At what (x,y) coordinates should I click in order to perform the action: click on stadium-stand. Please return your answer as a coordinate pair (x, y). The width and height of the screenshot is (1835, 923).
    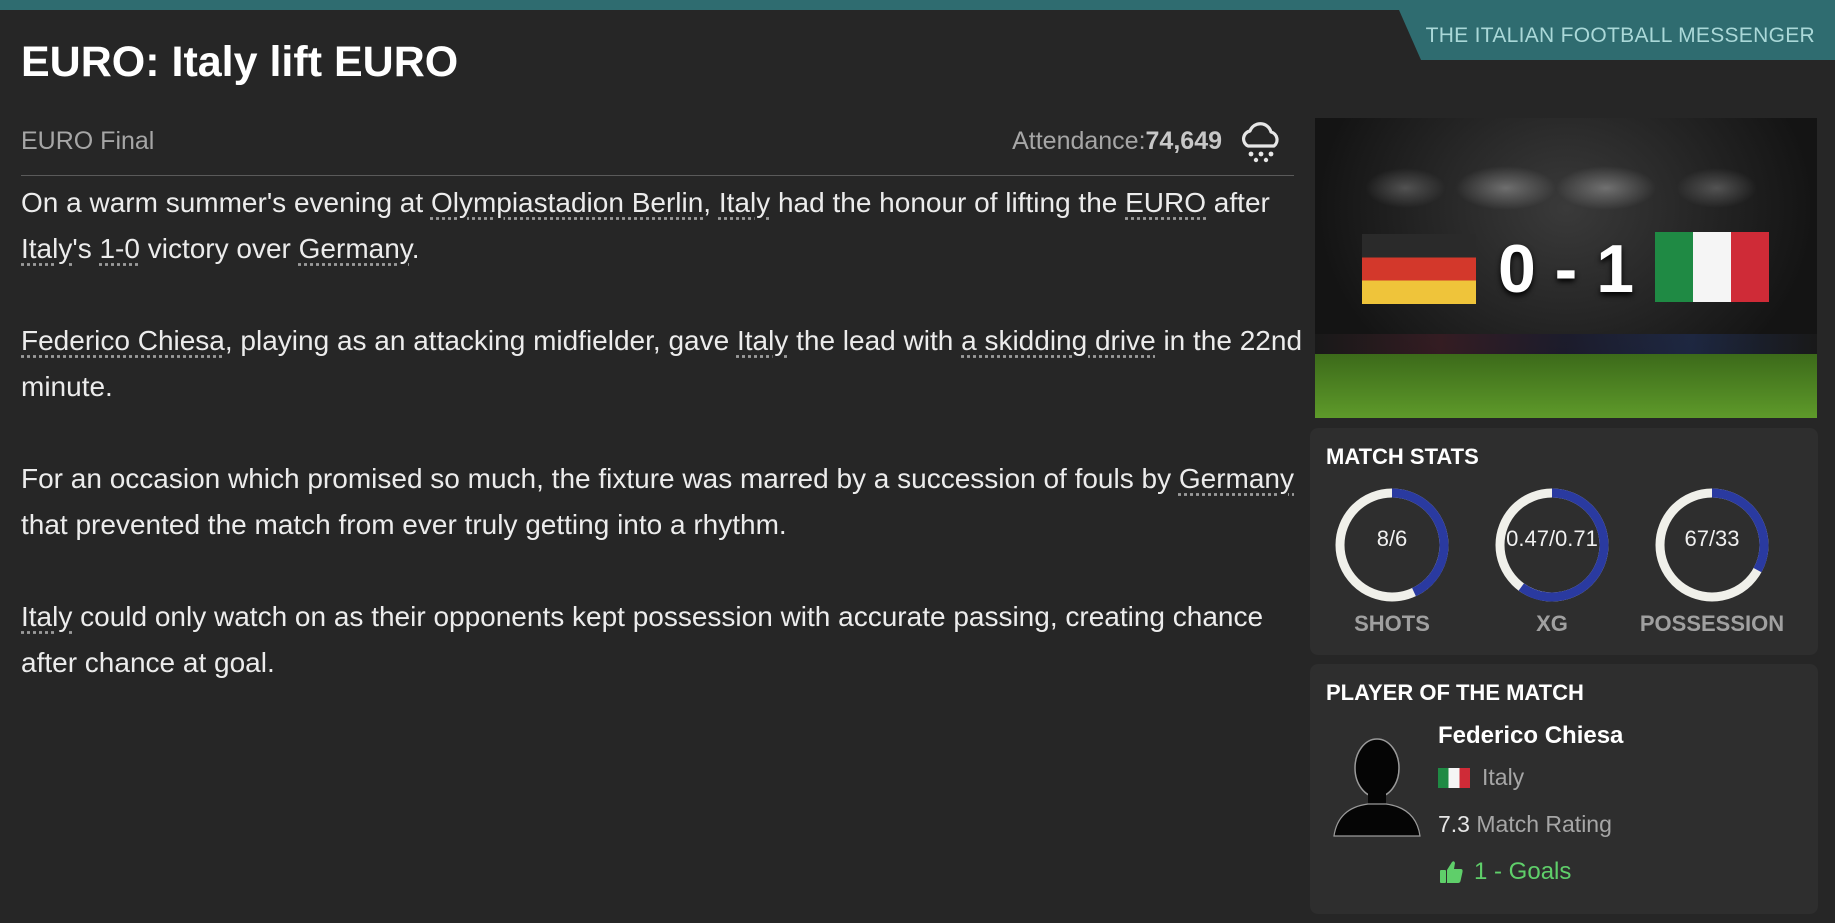
    Looking at the image, I should click on (1566, 344).